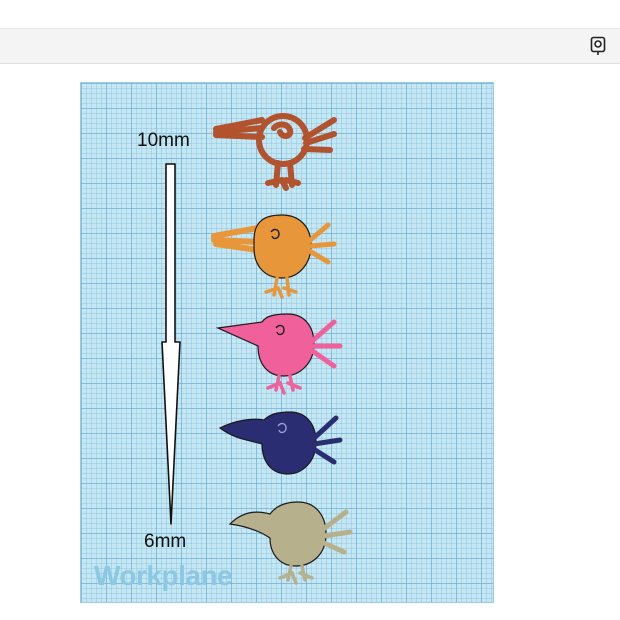 This screenshot has width=620, height=620. What do you see at coordinates (290, 543) in the screenshot?
I see `bird-khaki` at bounding box center [290, 543].